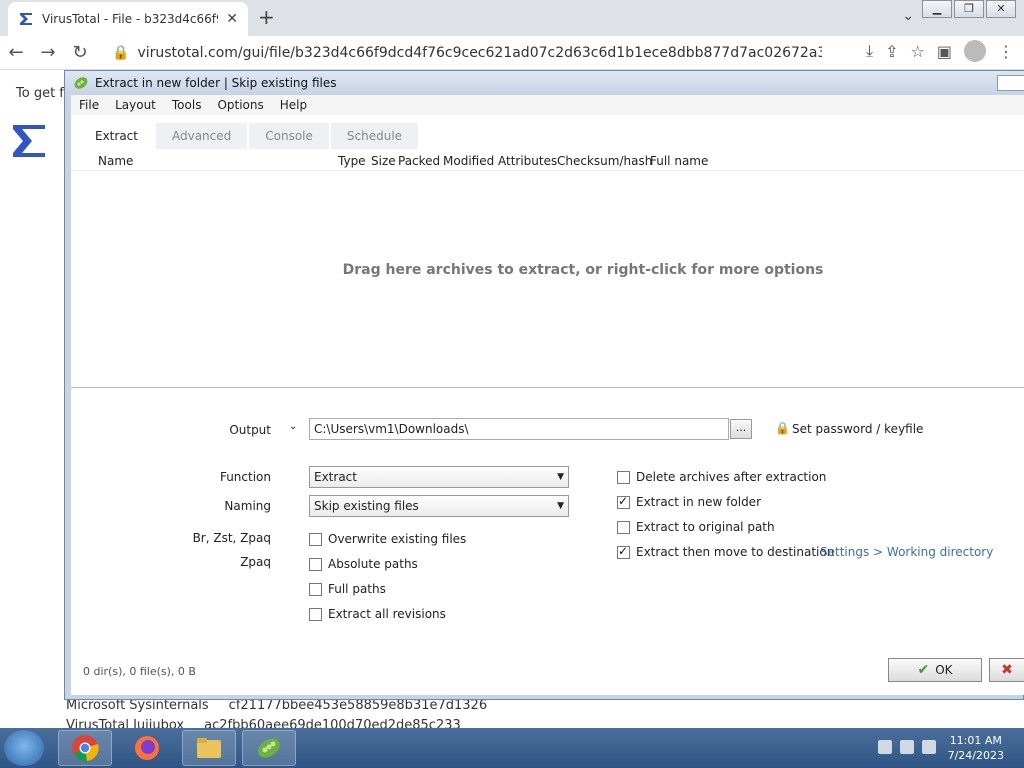  What do you see at coordinates (439, 477) in the screenshot?
I see `function-select: Extract ▼` at bounding box center [439, 477].